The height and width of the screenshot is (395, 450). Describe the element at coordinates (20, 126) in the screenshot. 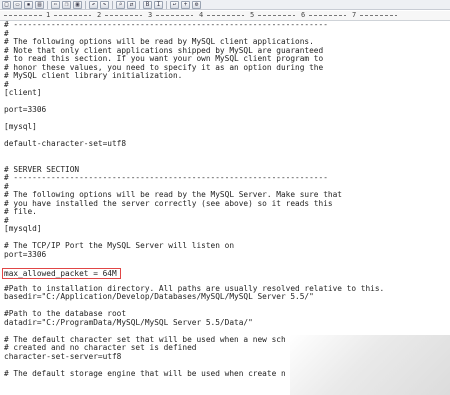

I see `code-line: [mysql]` at that location.